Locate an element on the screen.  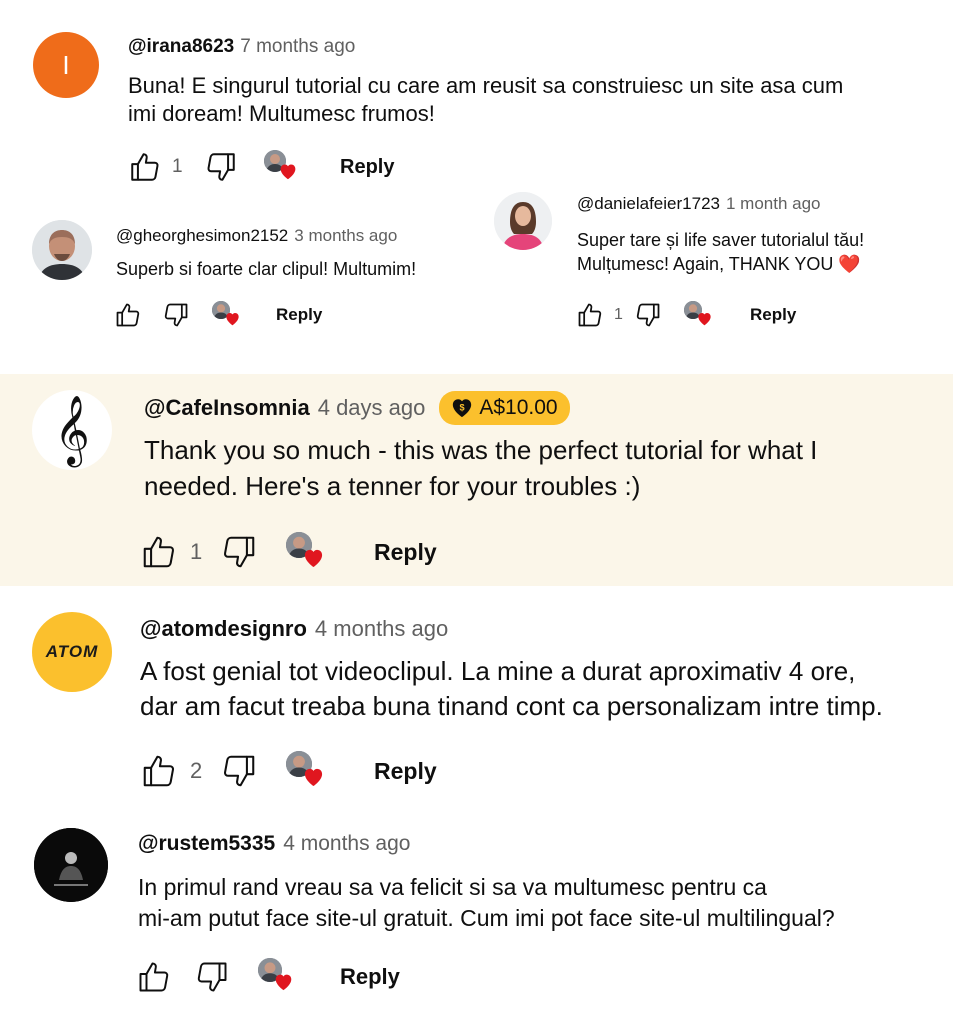
comment-actions: 2 Reply is located at coordinates (288, 771).